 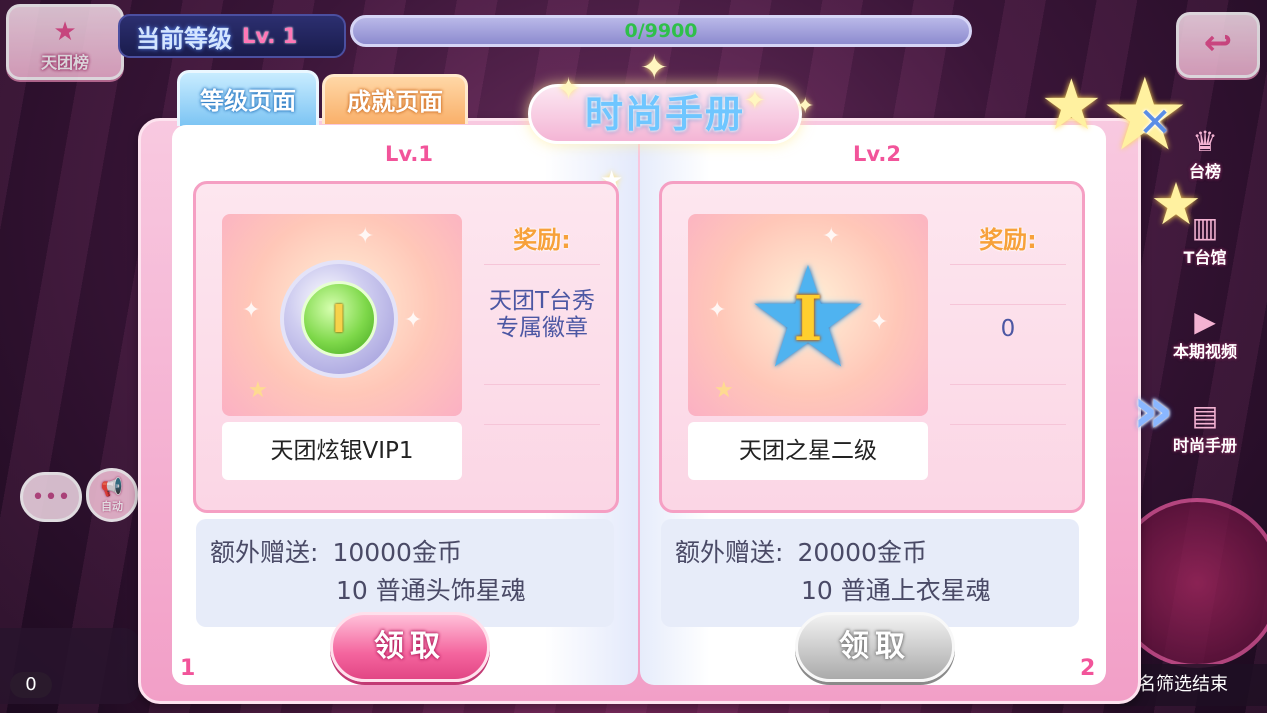 I want to click on close-icon: ✕, so click(x=1155, y=123).